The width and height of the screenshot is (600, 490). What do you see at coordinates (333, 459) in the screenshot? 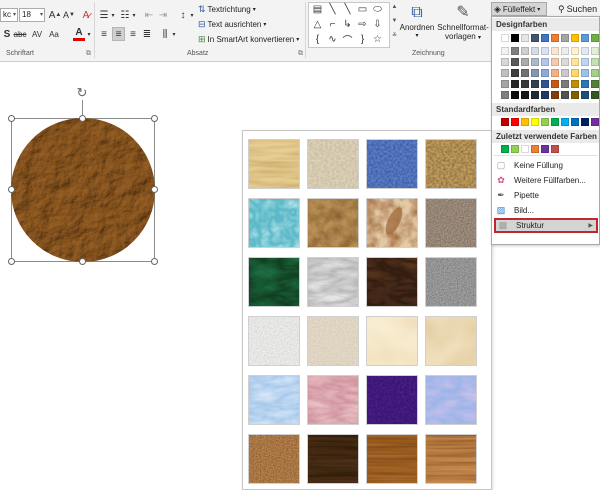
I see `texture-walnut` at bounding box center [333, 459].